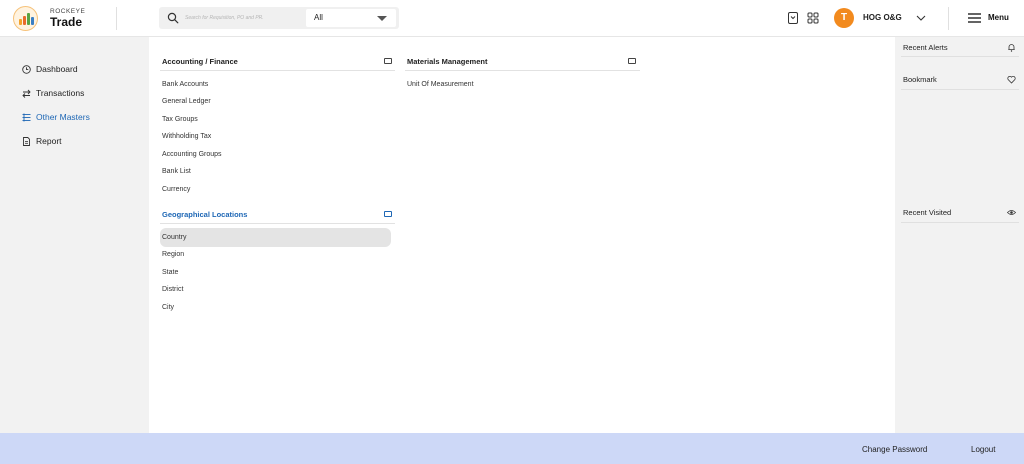 The width and height of the screenshot is (1024, 464). Describe the element at coordinates (66, 22) in the screenshot. I see `brand-name: Trade` at that location.